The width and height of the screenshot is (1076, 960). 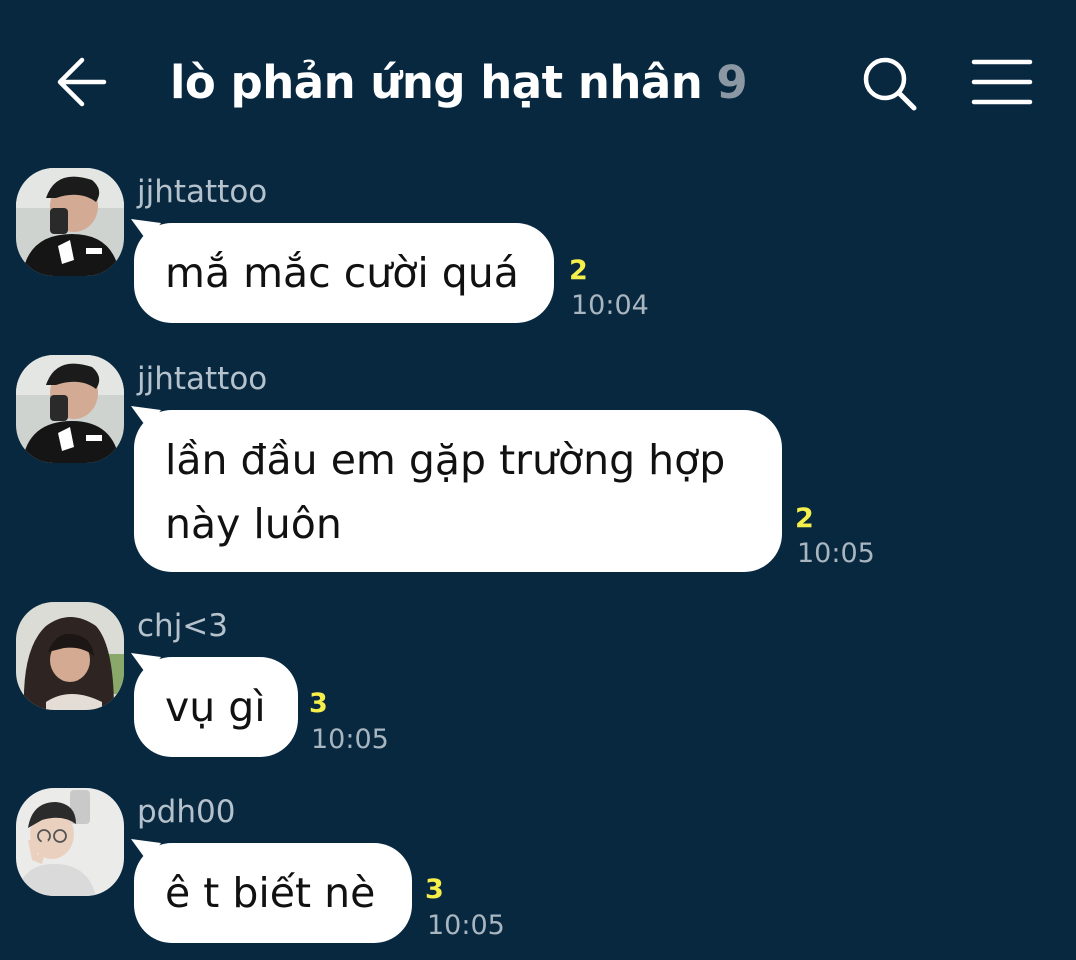 I want to click on arrow-left-icon, so click(x=82, y=82).